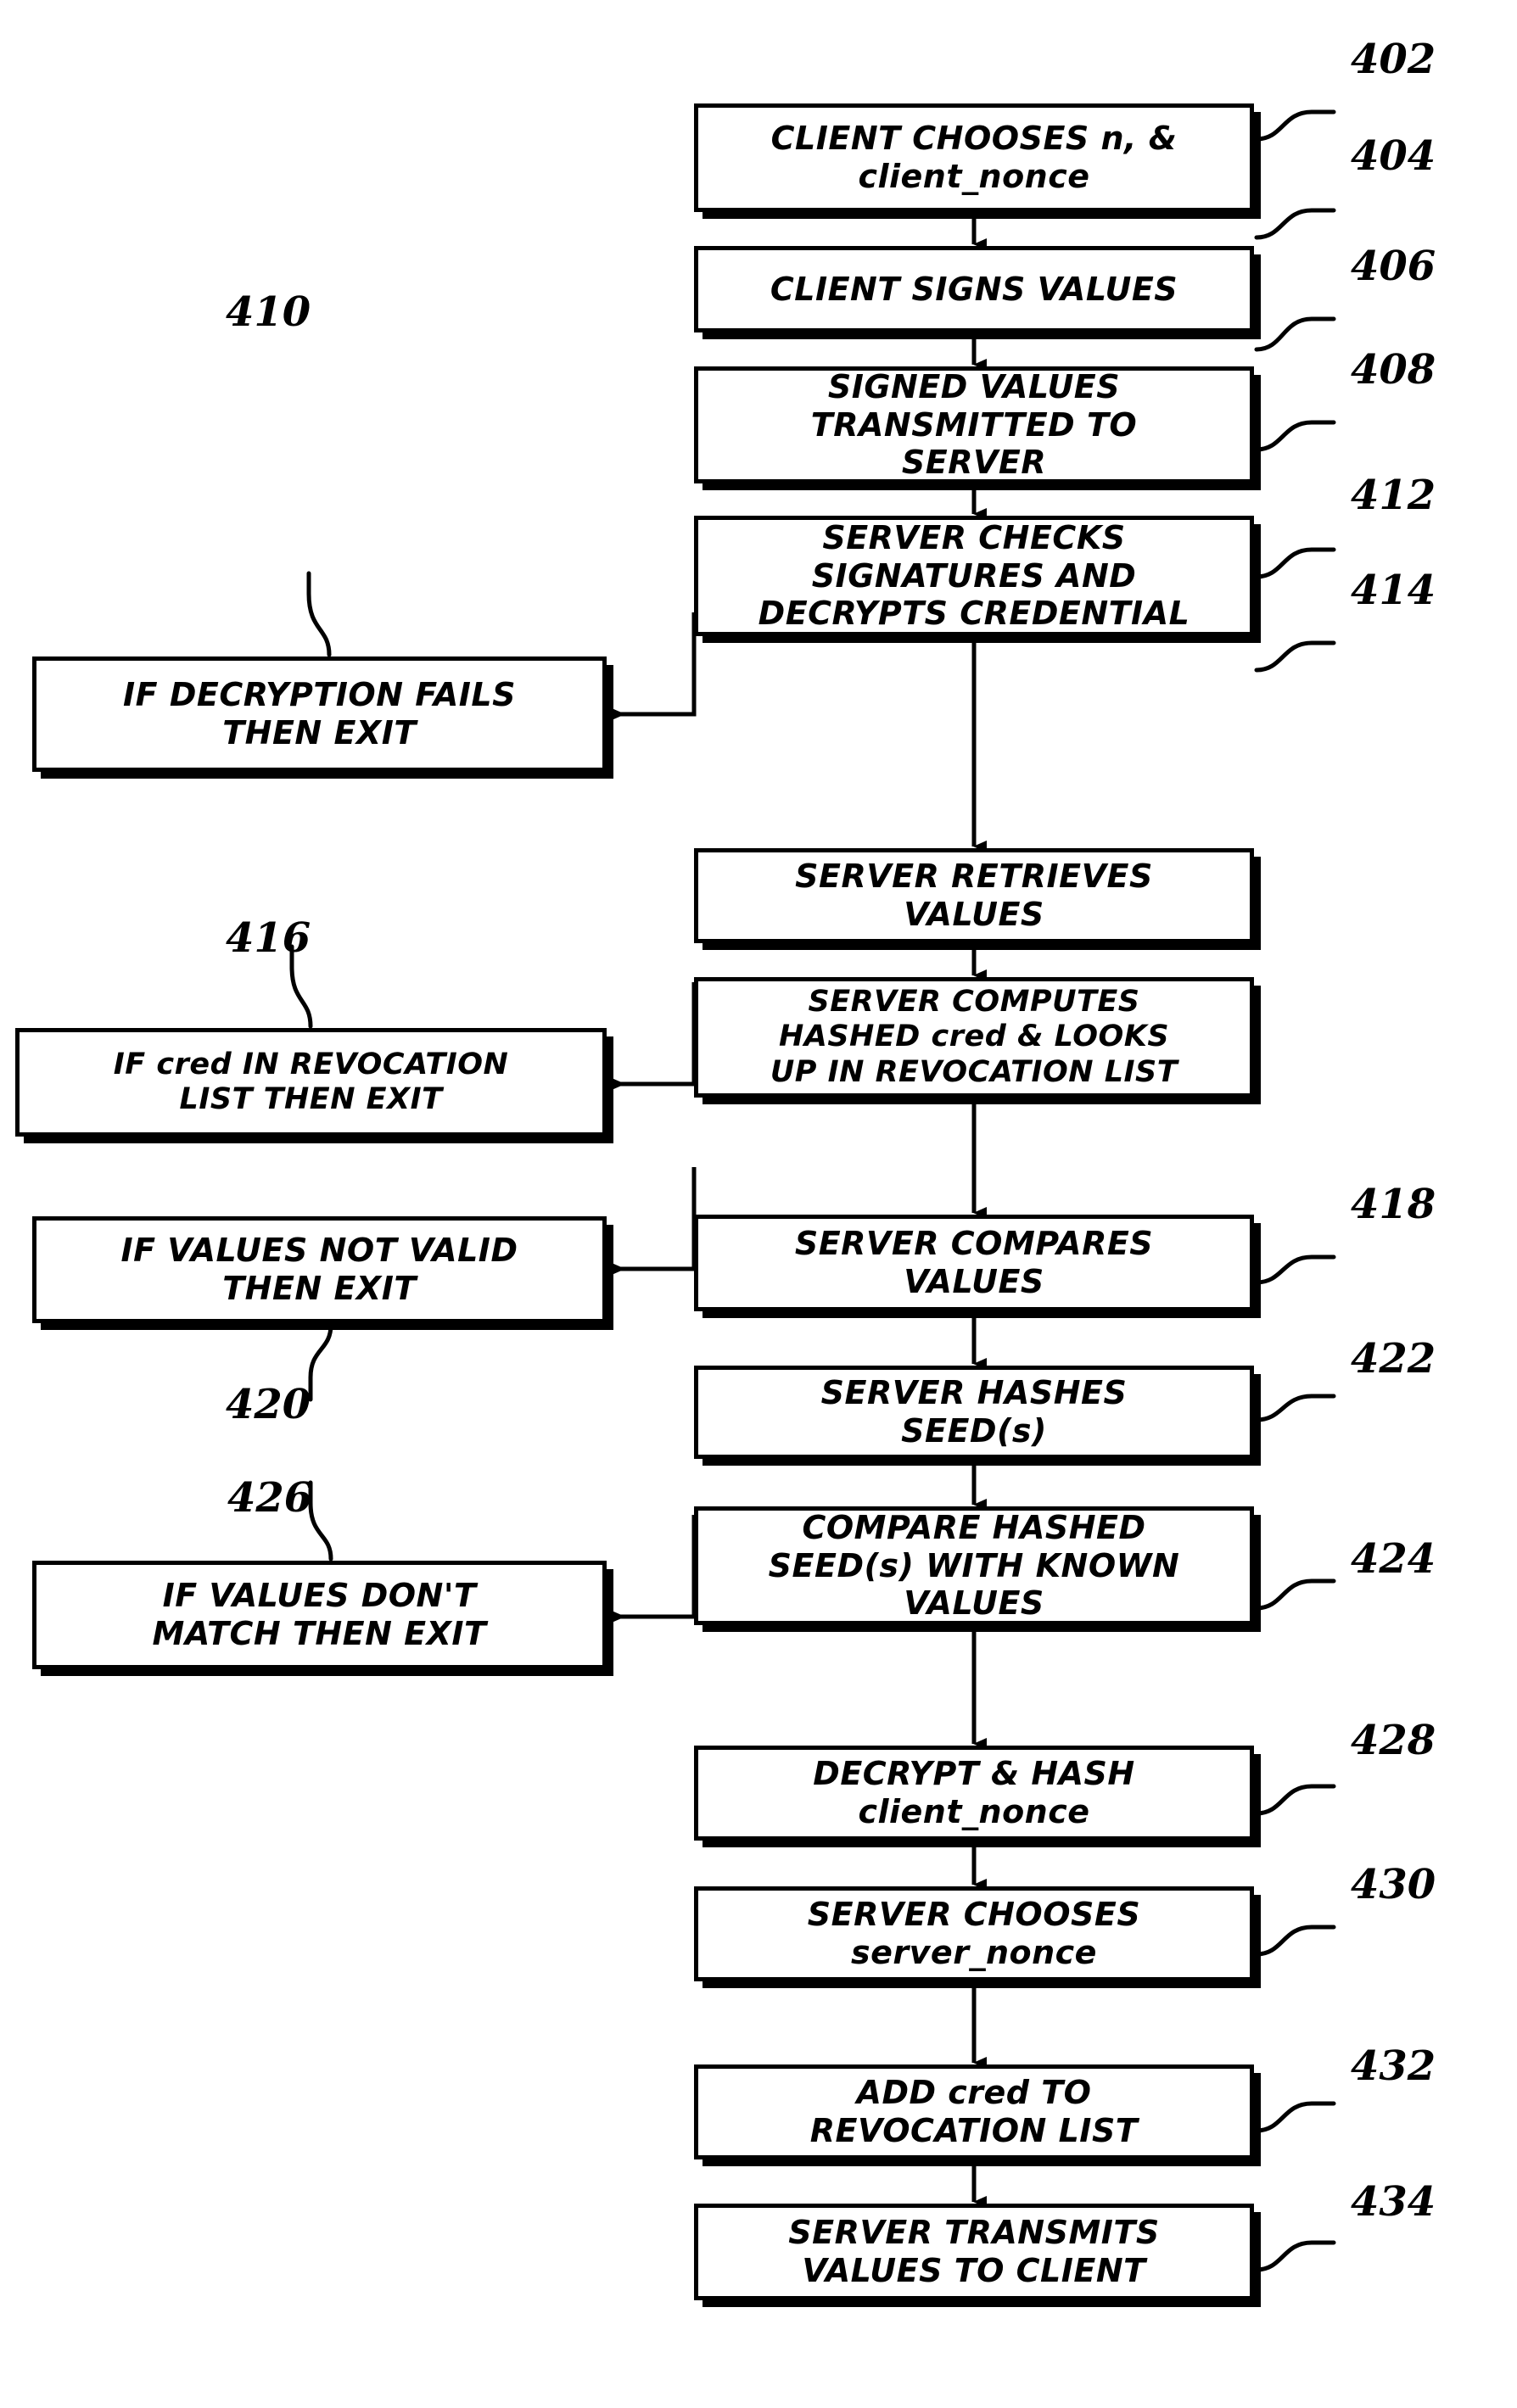 Image resolution: width=1517 pixels, height=2408 pixels. I want to click on process-box-422: SERVER HASHES SEED(s), so click(974, 1412).